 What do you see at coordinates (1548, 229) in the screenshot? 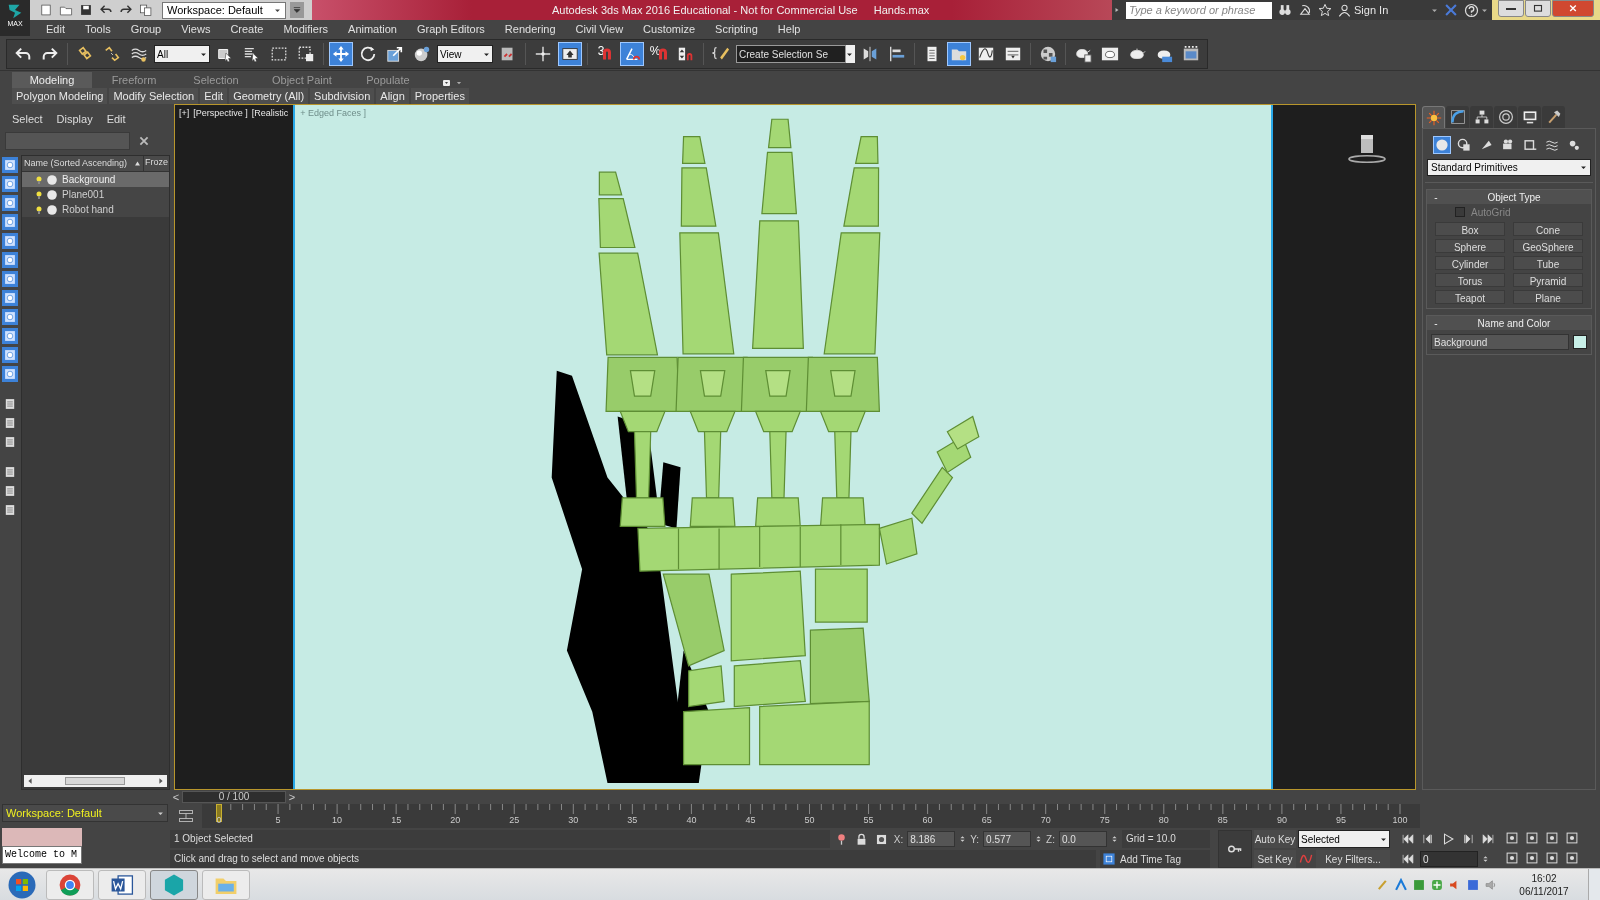
I see `primitive-button: Cone` at bounding box center [1548, 229].